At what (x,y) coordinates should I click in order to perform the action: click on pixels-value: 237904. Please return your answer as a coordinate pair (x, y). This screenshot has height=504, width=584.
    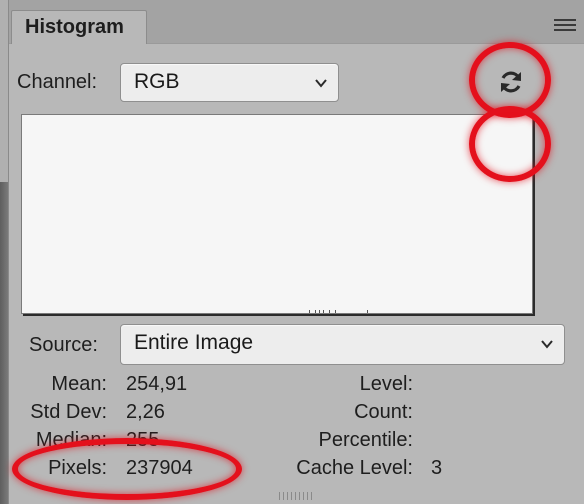
    Looking at the image, I should click on (159, 468).